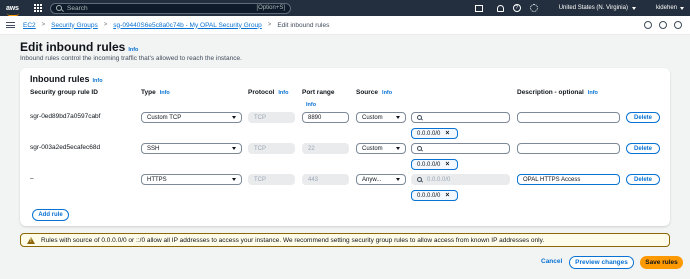  What do you see at coordinates (318, 92) in the screenshot?
I see `column-header-port-range: Port range` at bounding box center [318, 92].